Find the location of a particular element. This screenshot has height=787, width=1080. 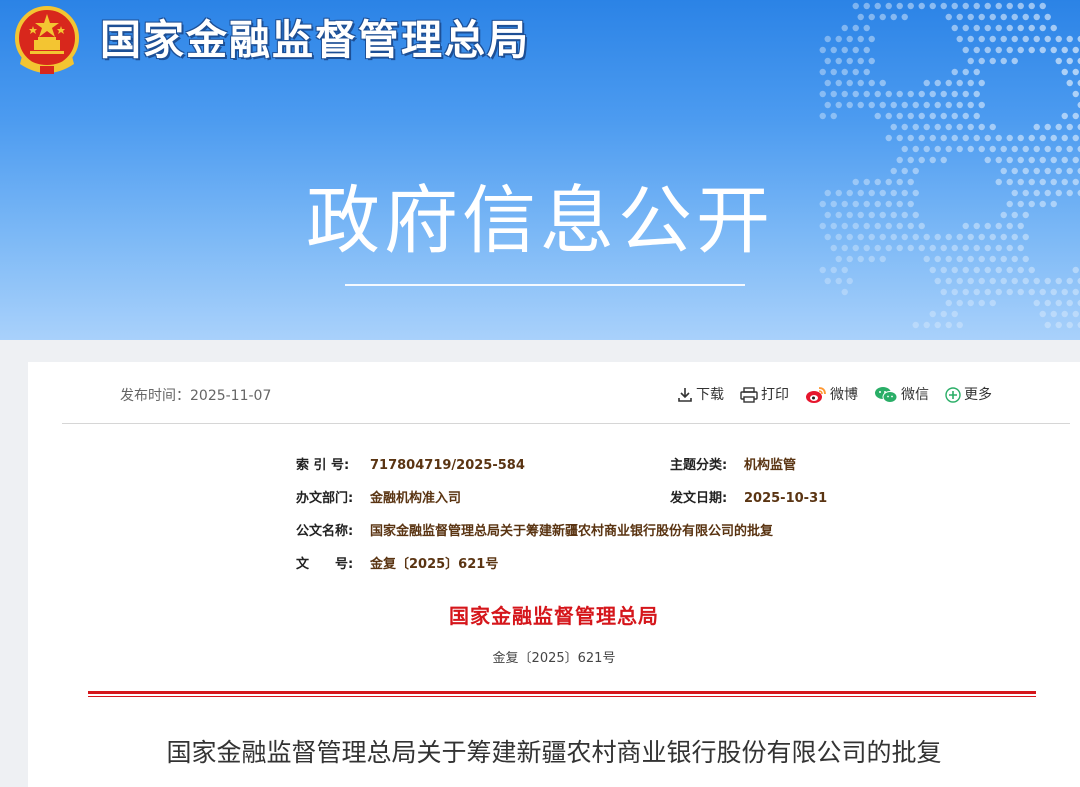

print-button: 打印 is located at coordinates (764, 395).